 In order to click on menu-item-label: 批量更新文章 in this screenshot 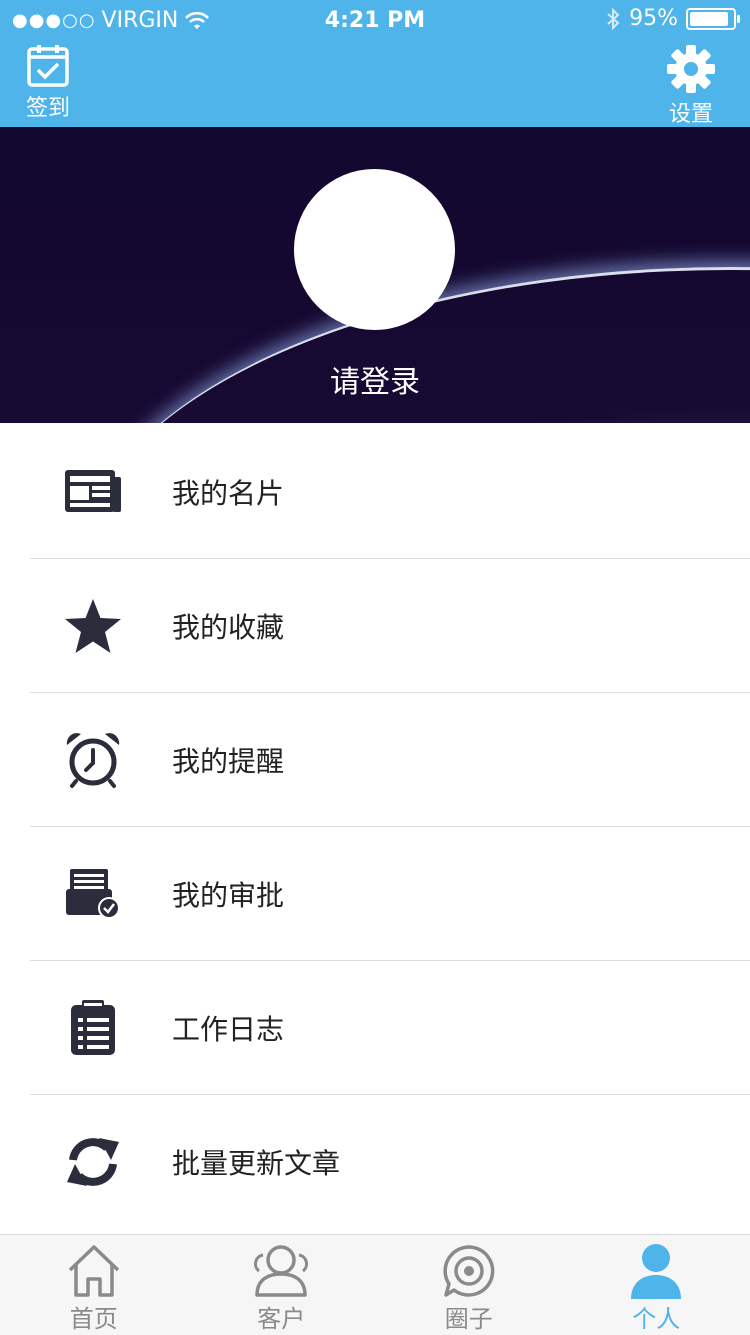, I will do `click(256, 1162)`.